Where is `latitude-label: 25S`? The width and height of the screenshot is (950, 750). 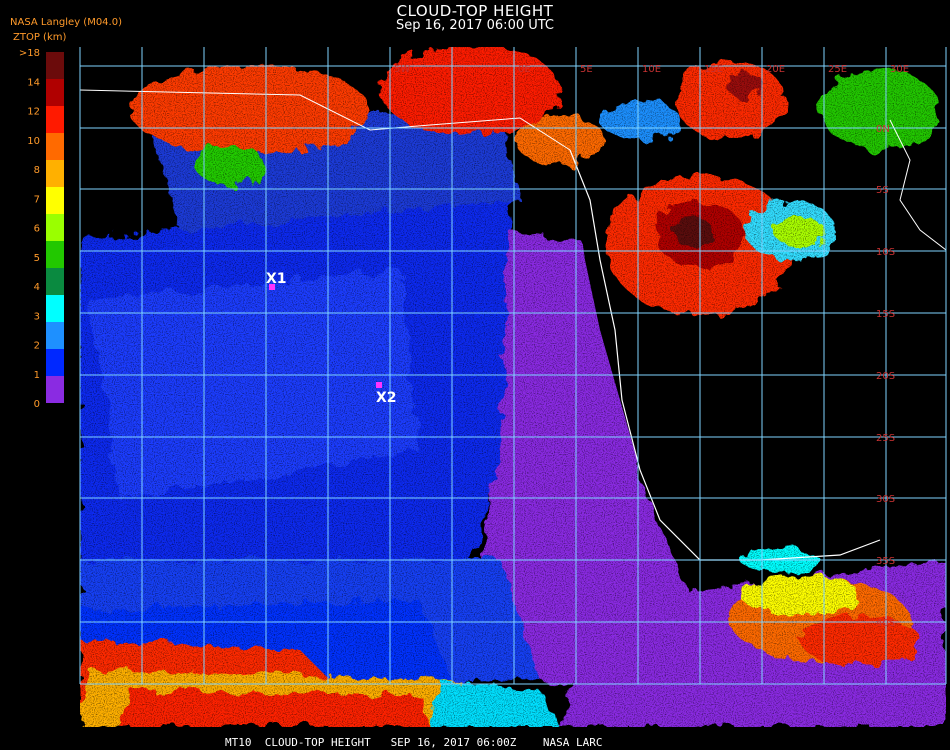
latitude-label: 25S is located at coordinates (885, 438).